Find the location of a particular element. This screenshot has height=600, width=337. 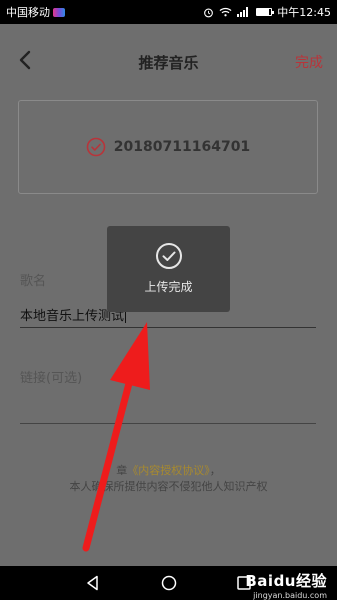

toast-message: 上传完成 is located at coordinates (168, 287).